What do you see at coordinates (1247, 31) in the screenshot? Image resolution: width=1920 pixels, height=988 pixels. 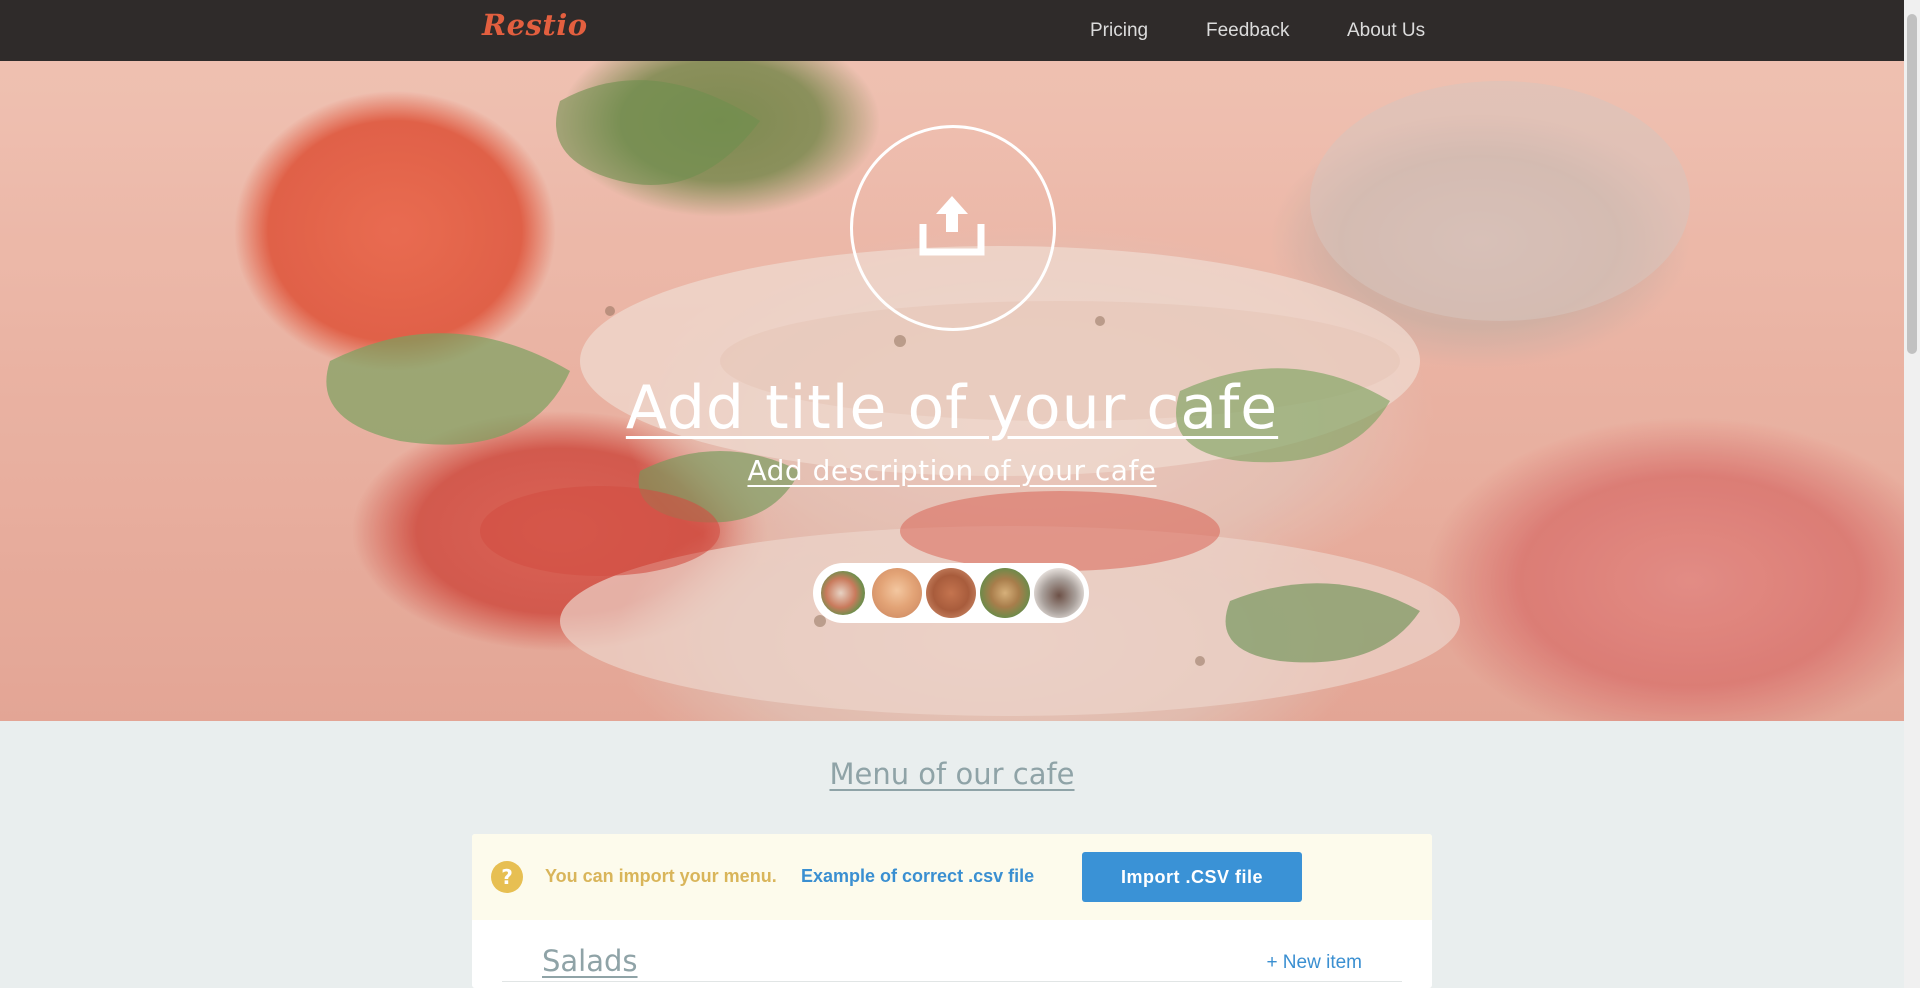 I see `nav-feedback: Feedback` at bounding box center [1247, 31].